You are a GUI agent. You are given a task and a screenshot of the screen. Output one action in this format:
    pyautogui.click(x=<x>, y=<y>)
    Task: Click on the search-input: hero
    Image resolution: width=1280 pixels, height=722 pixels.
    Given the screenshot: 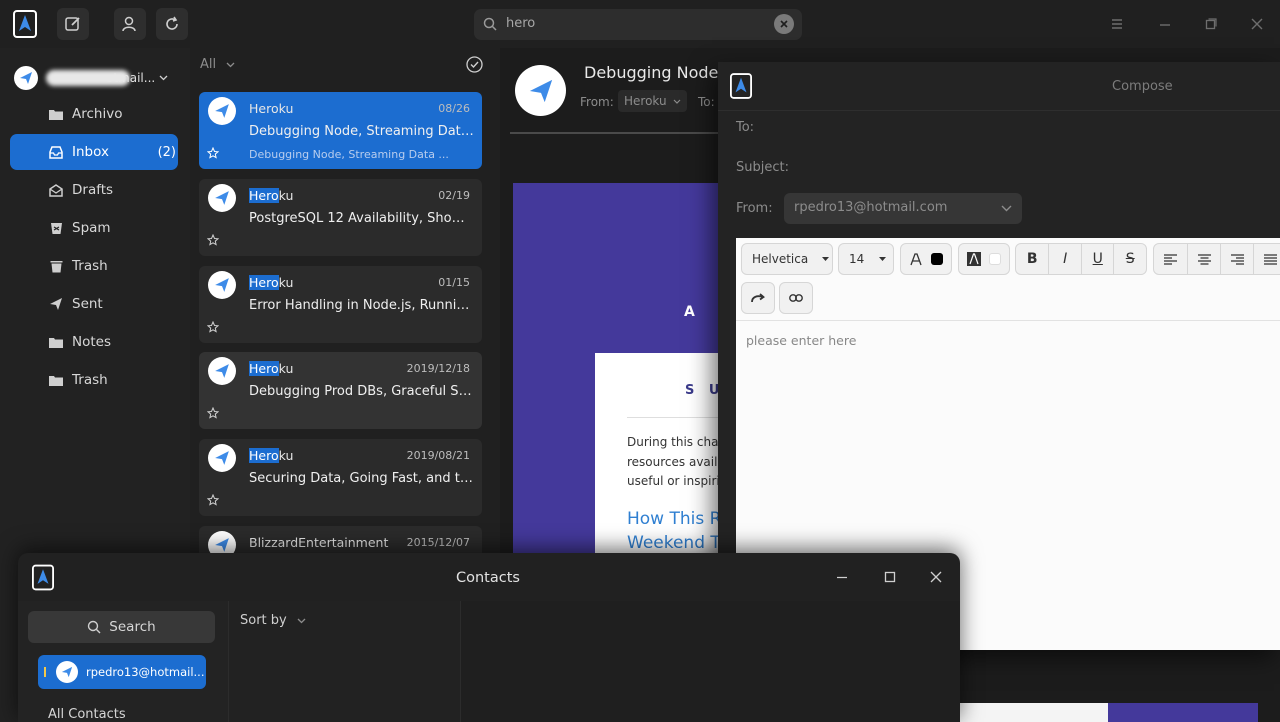 What is the action you would take?
    pyautogui.click(x=520, y=23)
    